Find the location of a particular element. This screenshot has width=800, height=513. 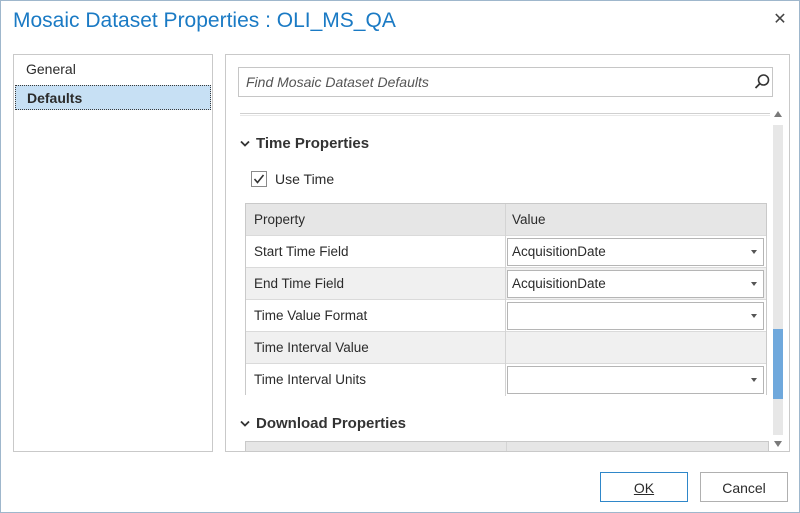

property-name: Start Time Field is located at coordinates (376, 252).